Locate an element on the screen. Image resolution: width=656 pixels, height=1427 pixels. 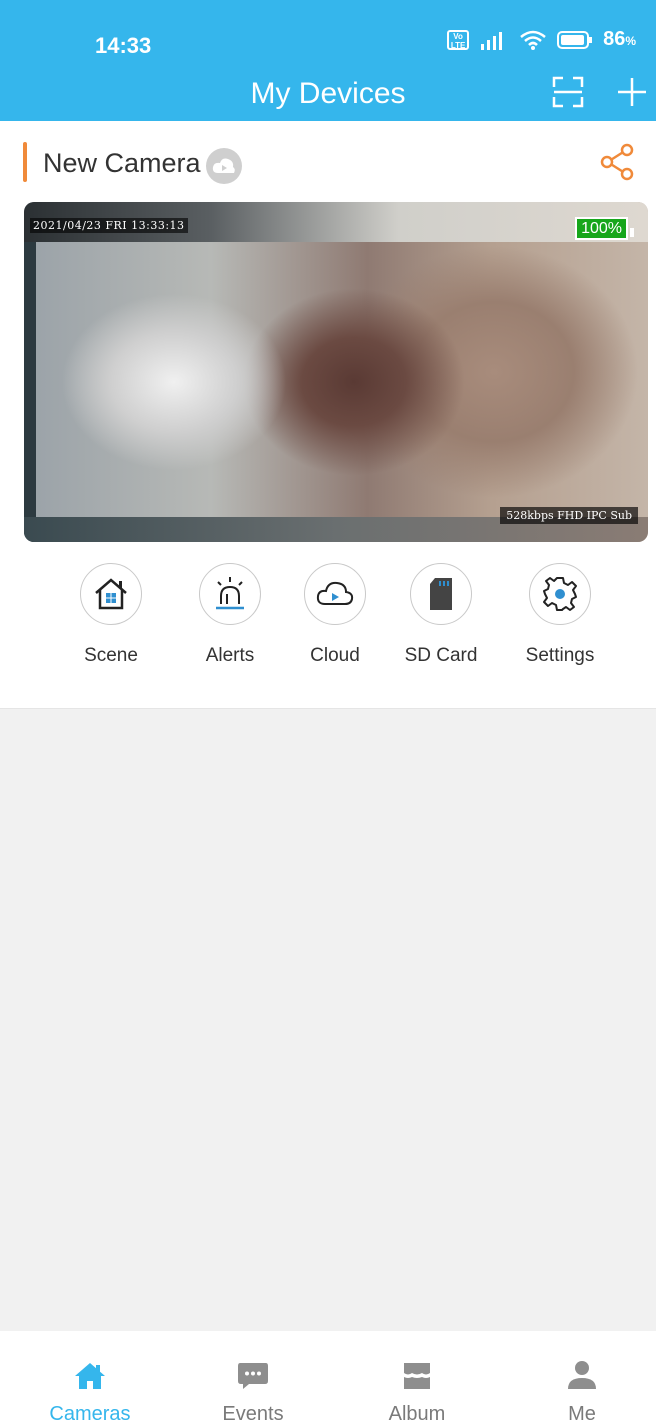
signal-icon is located at coordinates (492, 40).